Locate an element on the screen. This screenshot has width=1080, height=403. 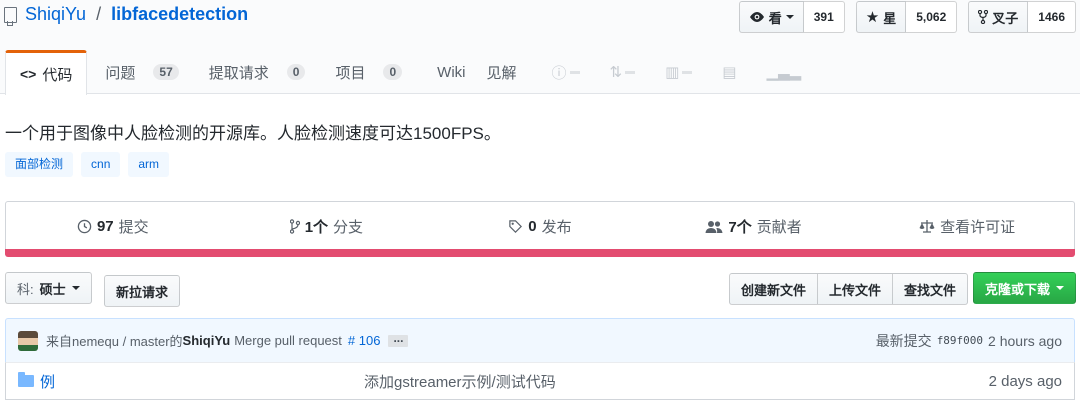
commit-from: 来自nemequ / master的 is located at coordinates (114, 341).